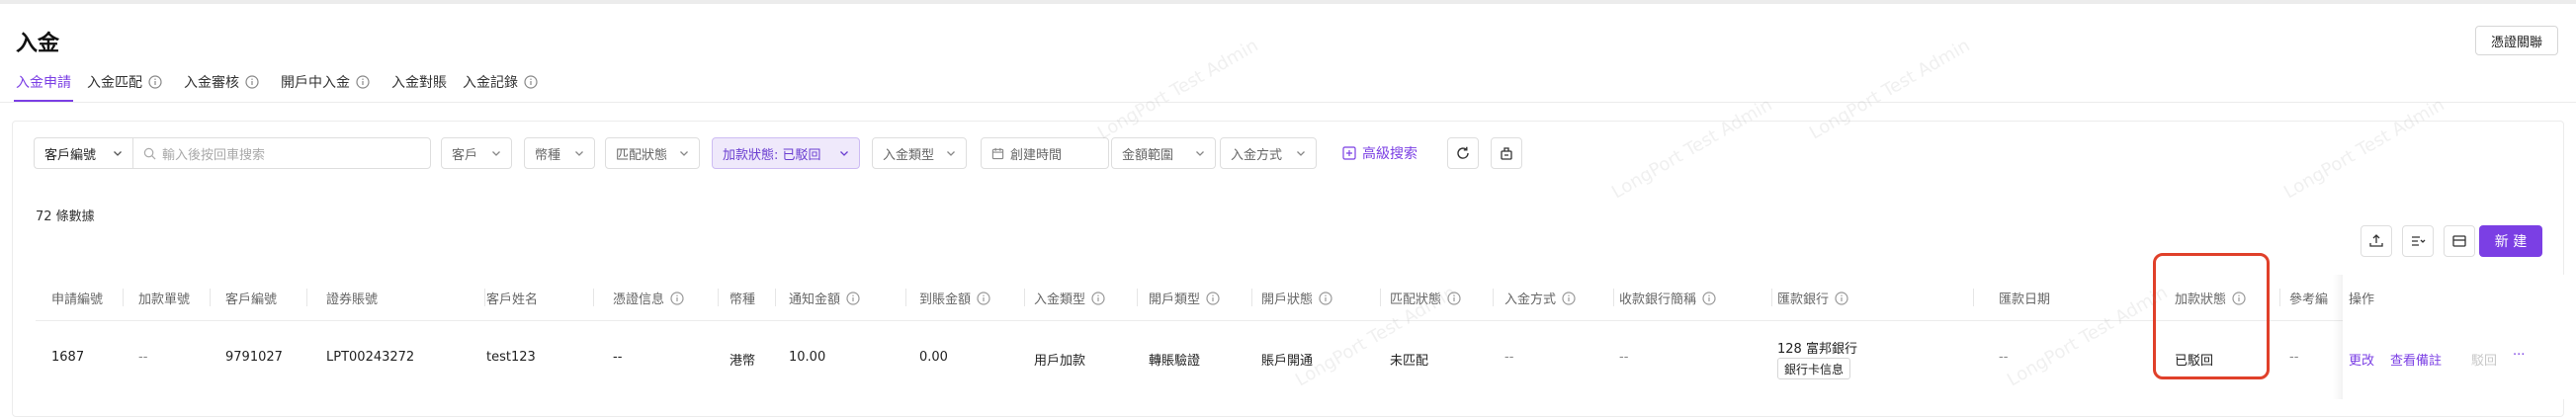 Image resolution: width=2576 pixels, height=417 pixels. I want to click on view-note-link: 查看備註, so click(2416, 359).